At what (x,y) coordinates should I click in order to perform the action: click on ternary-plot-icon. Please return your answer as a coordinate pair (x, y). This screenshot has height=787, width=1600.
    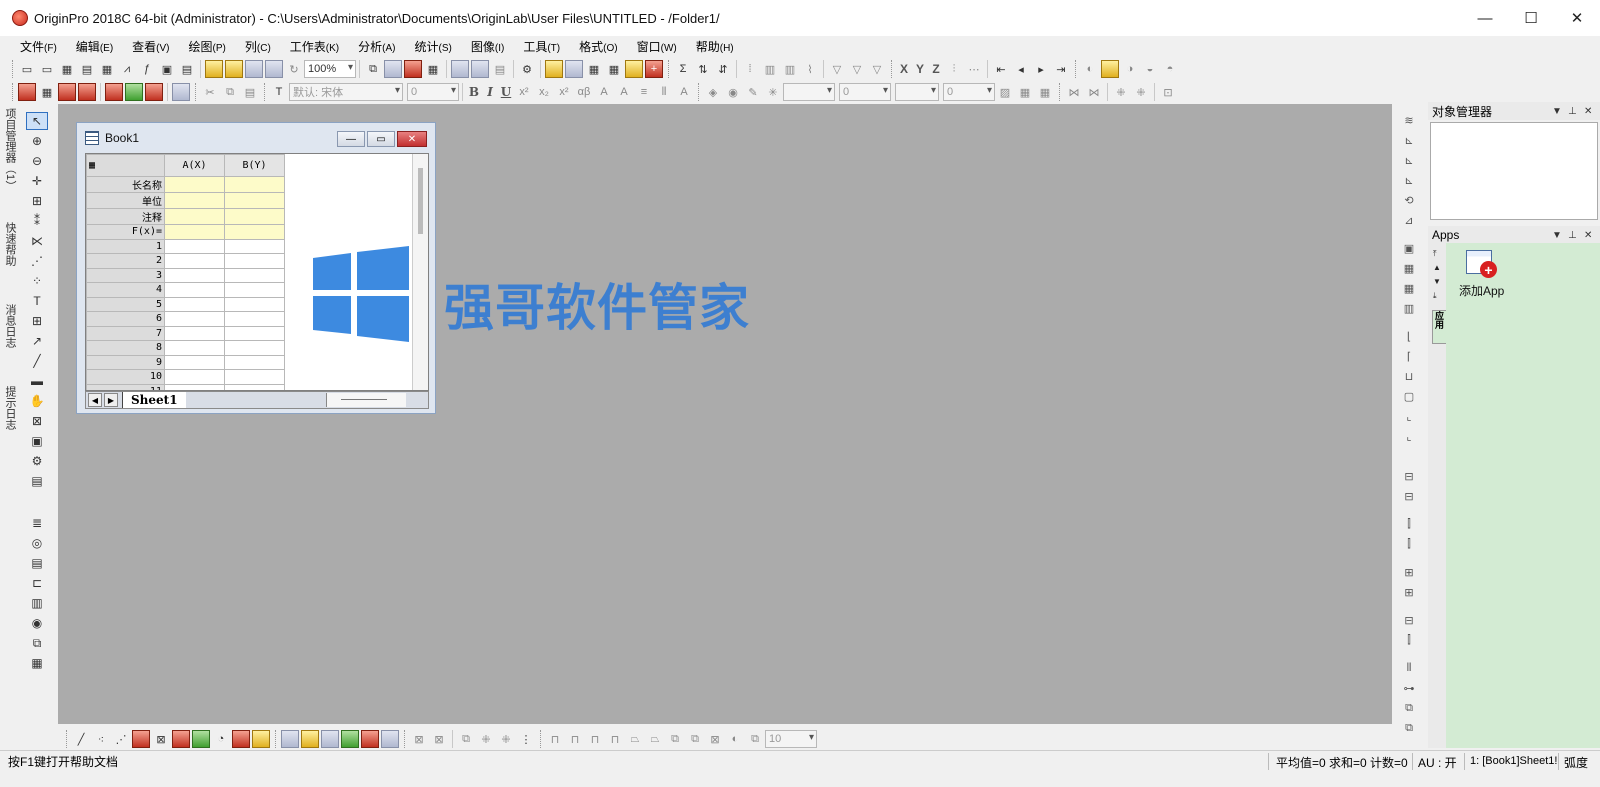
    Looking at the image, I should click on (350, 739).